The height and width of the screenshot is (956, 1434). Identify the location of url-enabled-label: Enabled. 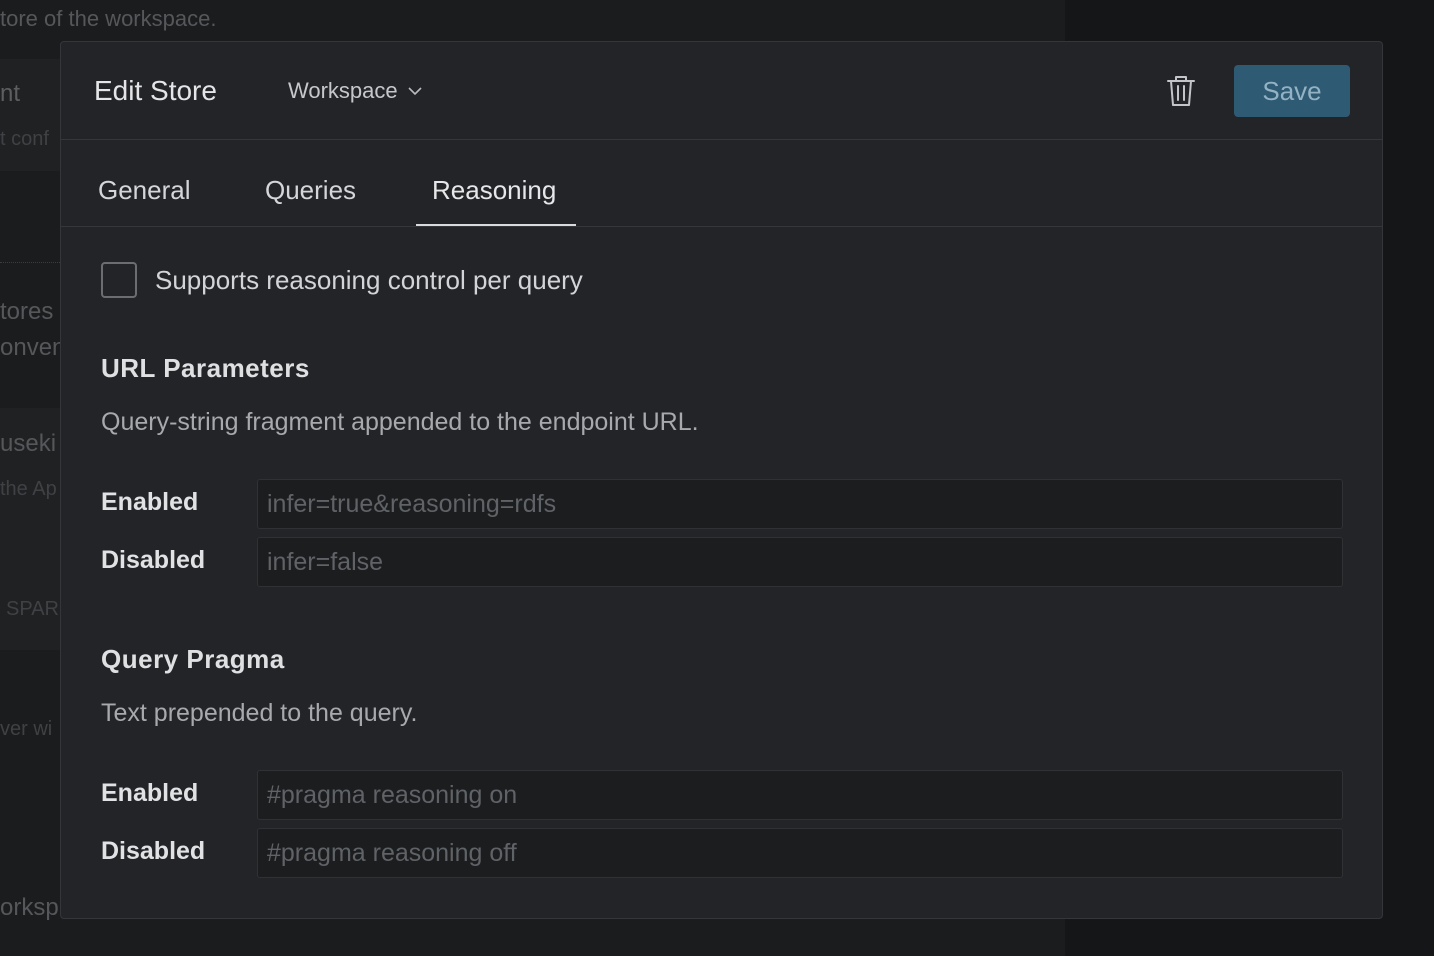
(150, 502).